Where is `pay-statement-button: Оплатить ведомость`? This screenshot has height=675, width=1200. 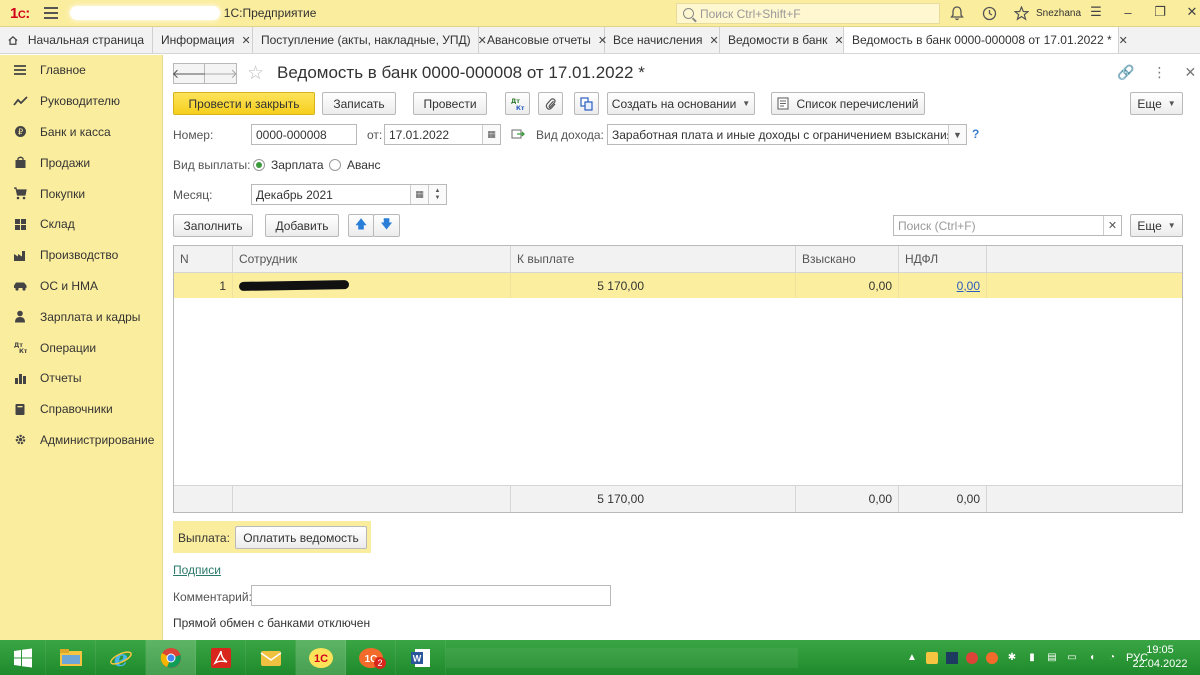 pay-statement-button: Оплатить ведомость is located at coordinates (301, 537).